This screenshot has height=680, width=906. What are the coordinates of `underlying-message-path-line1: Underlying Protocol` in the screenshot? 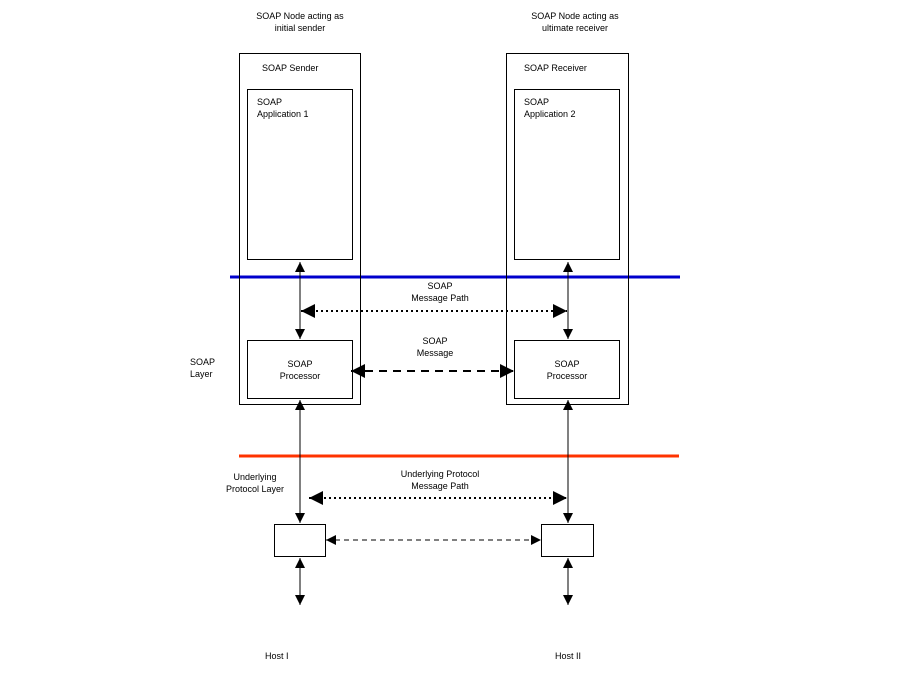 It's located at (440, 474).